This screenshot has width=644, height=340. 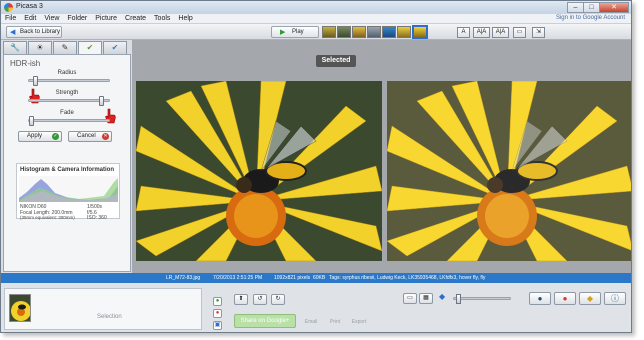 I want to click on menu-create: Create, so click(x=135, y=18).